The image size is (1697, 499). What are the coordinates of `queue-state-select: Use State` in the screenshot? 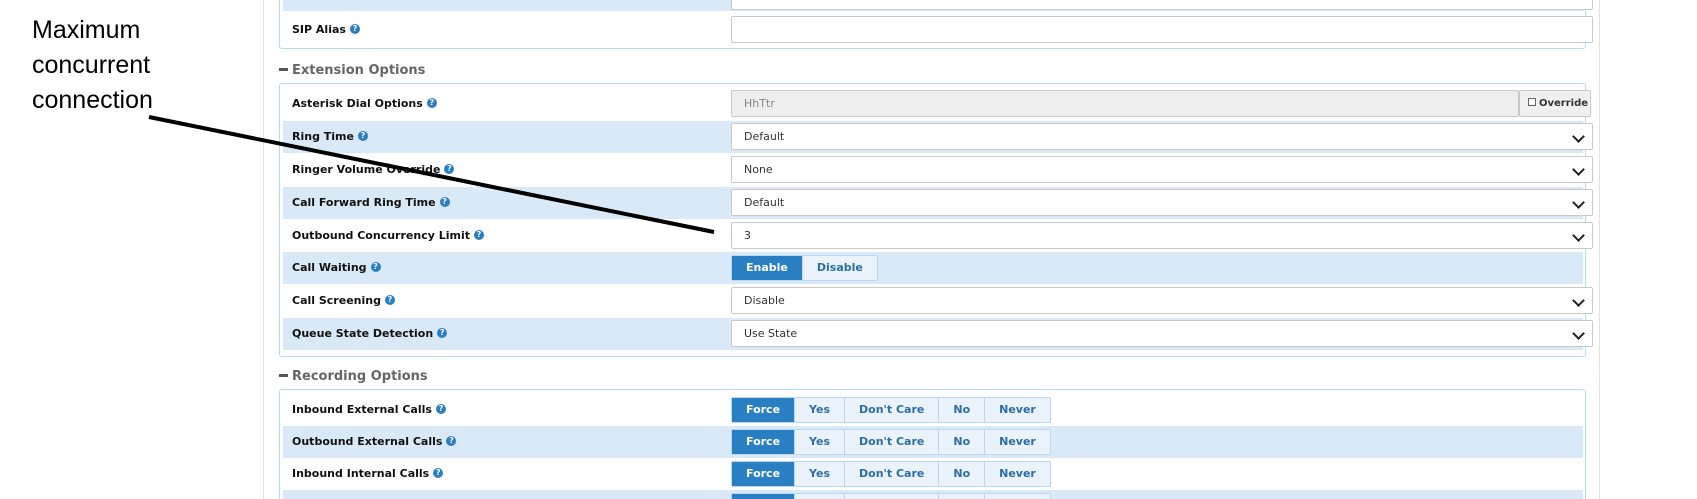 It's located at (1162, 333).